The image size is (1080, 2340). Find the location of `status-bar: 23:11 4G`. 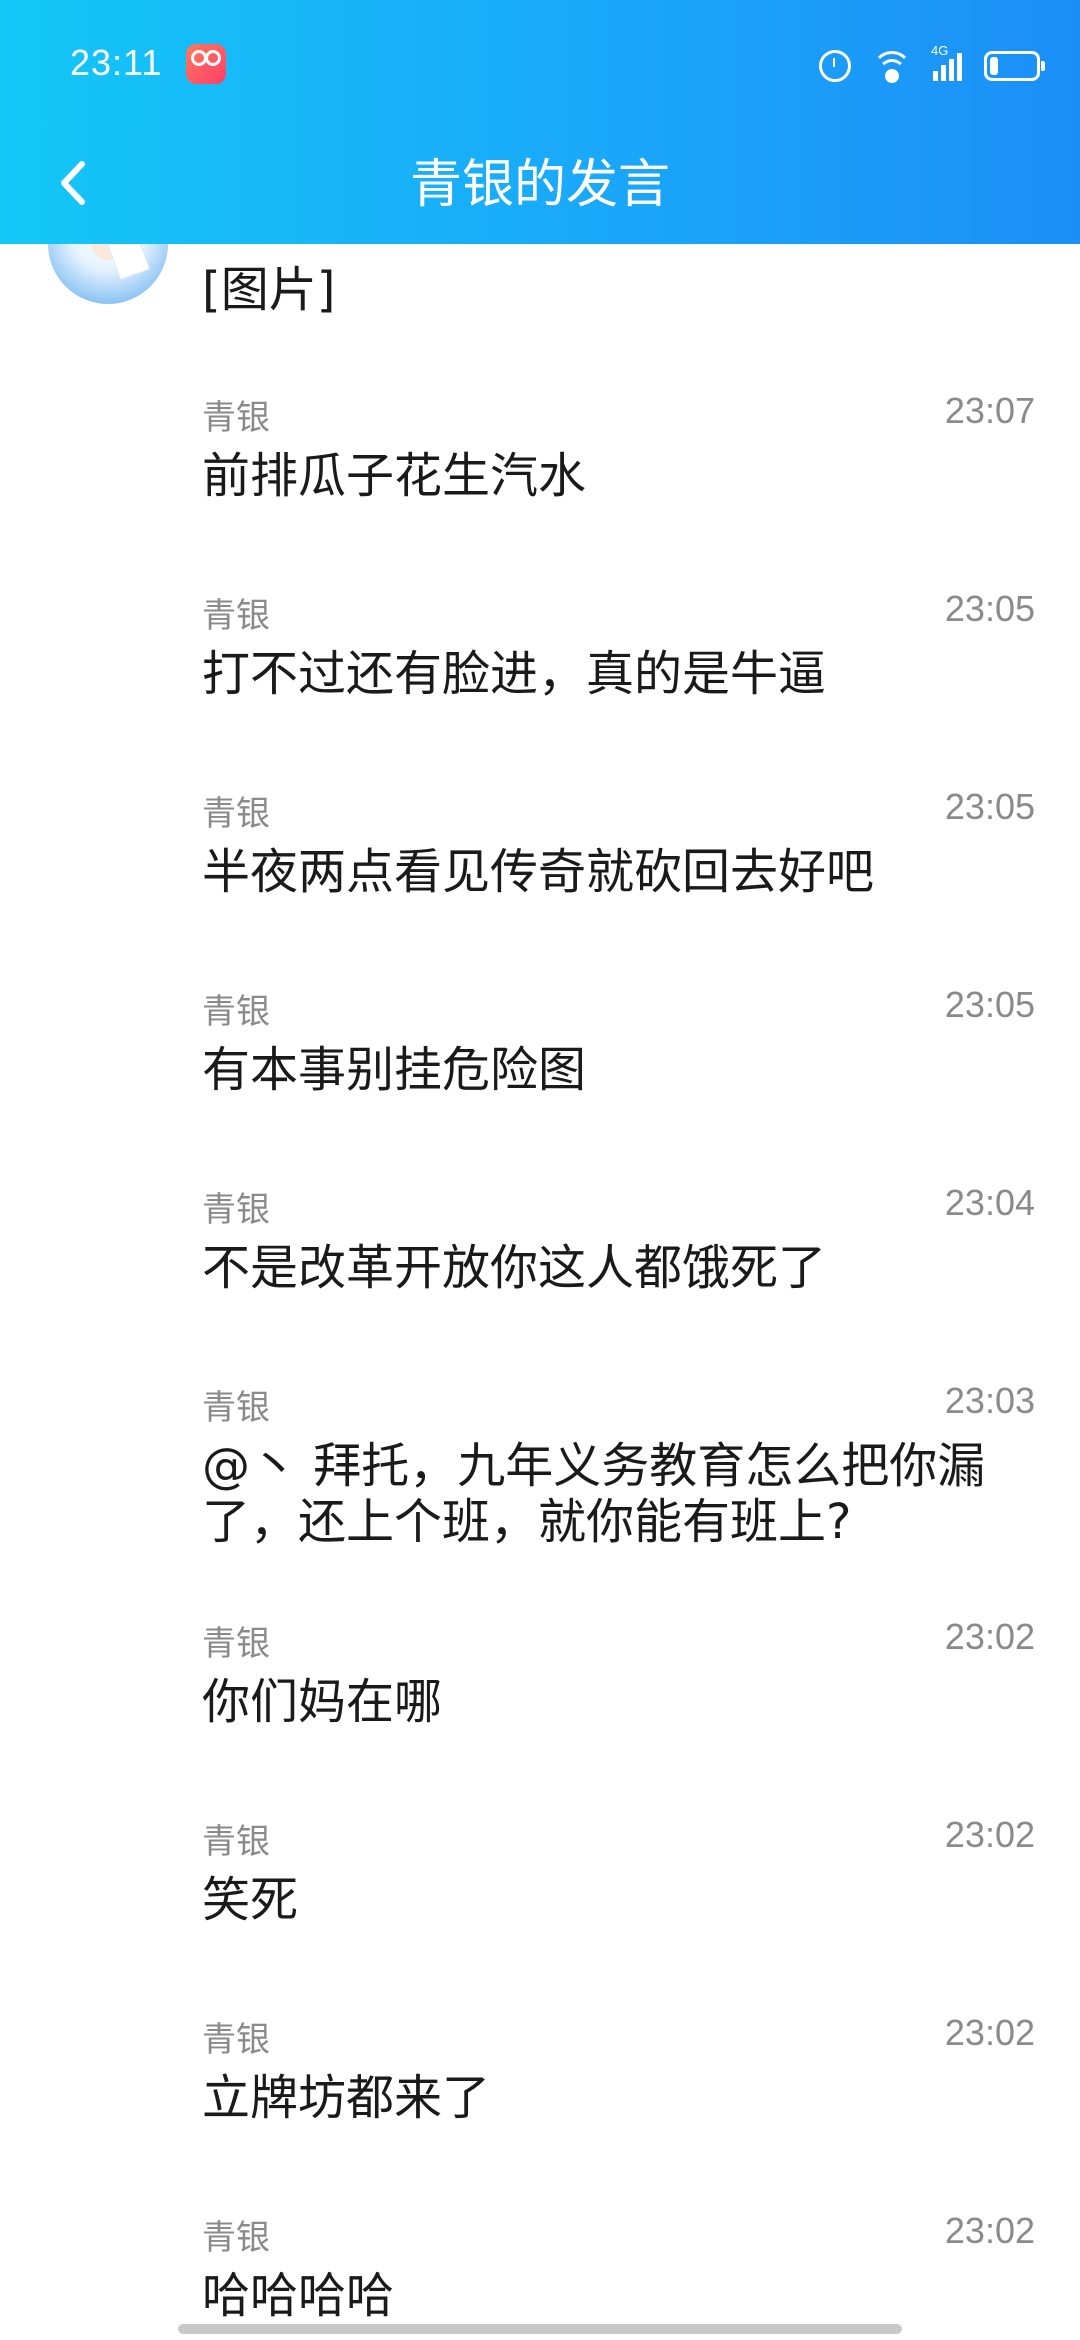

status-bar: 23:11 4G is located at coordinates (540, 65).